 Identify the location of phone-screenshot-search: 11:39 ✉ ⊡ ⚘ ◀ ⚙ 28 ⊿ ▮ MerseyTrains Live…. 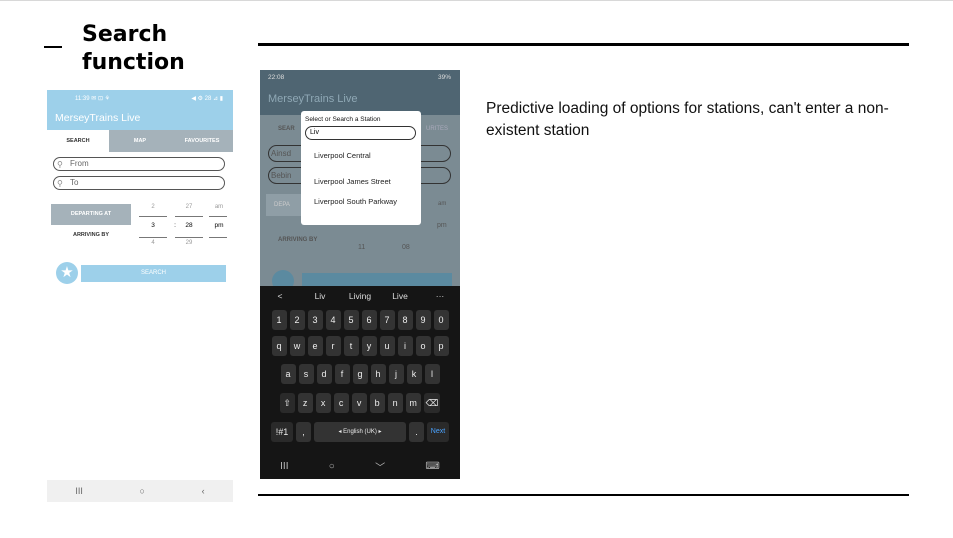
(140, 296).